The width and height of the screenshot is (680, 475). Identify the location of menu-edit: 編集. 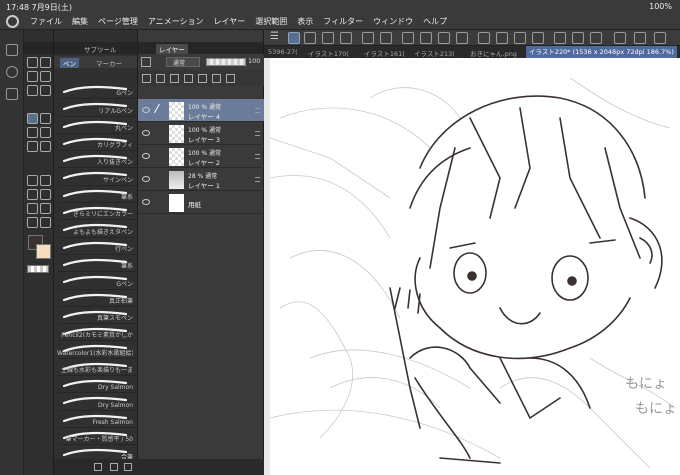
(80, 21).